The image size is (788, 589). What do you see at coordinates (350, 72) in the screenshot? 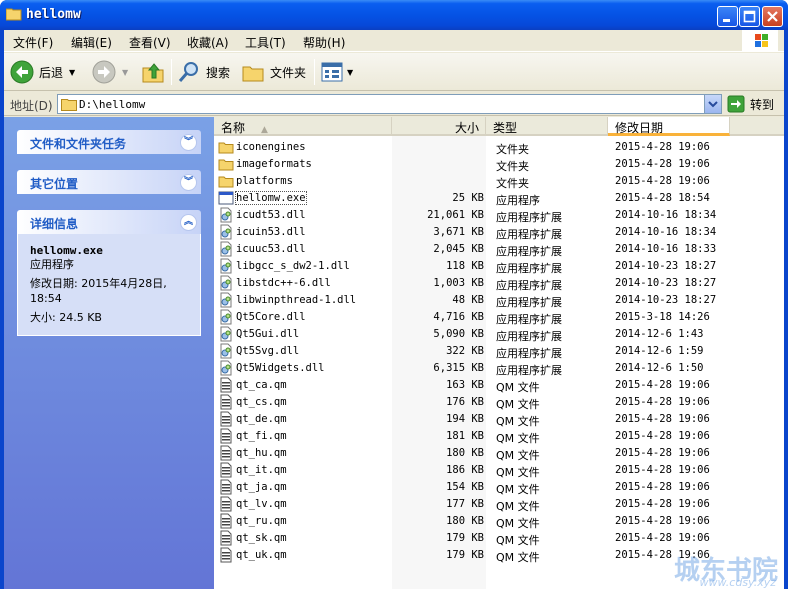
I see `views-dropdown-icon: ▼` at bounding box center [350, 72].